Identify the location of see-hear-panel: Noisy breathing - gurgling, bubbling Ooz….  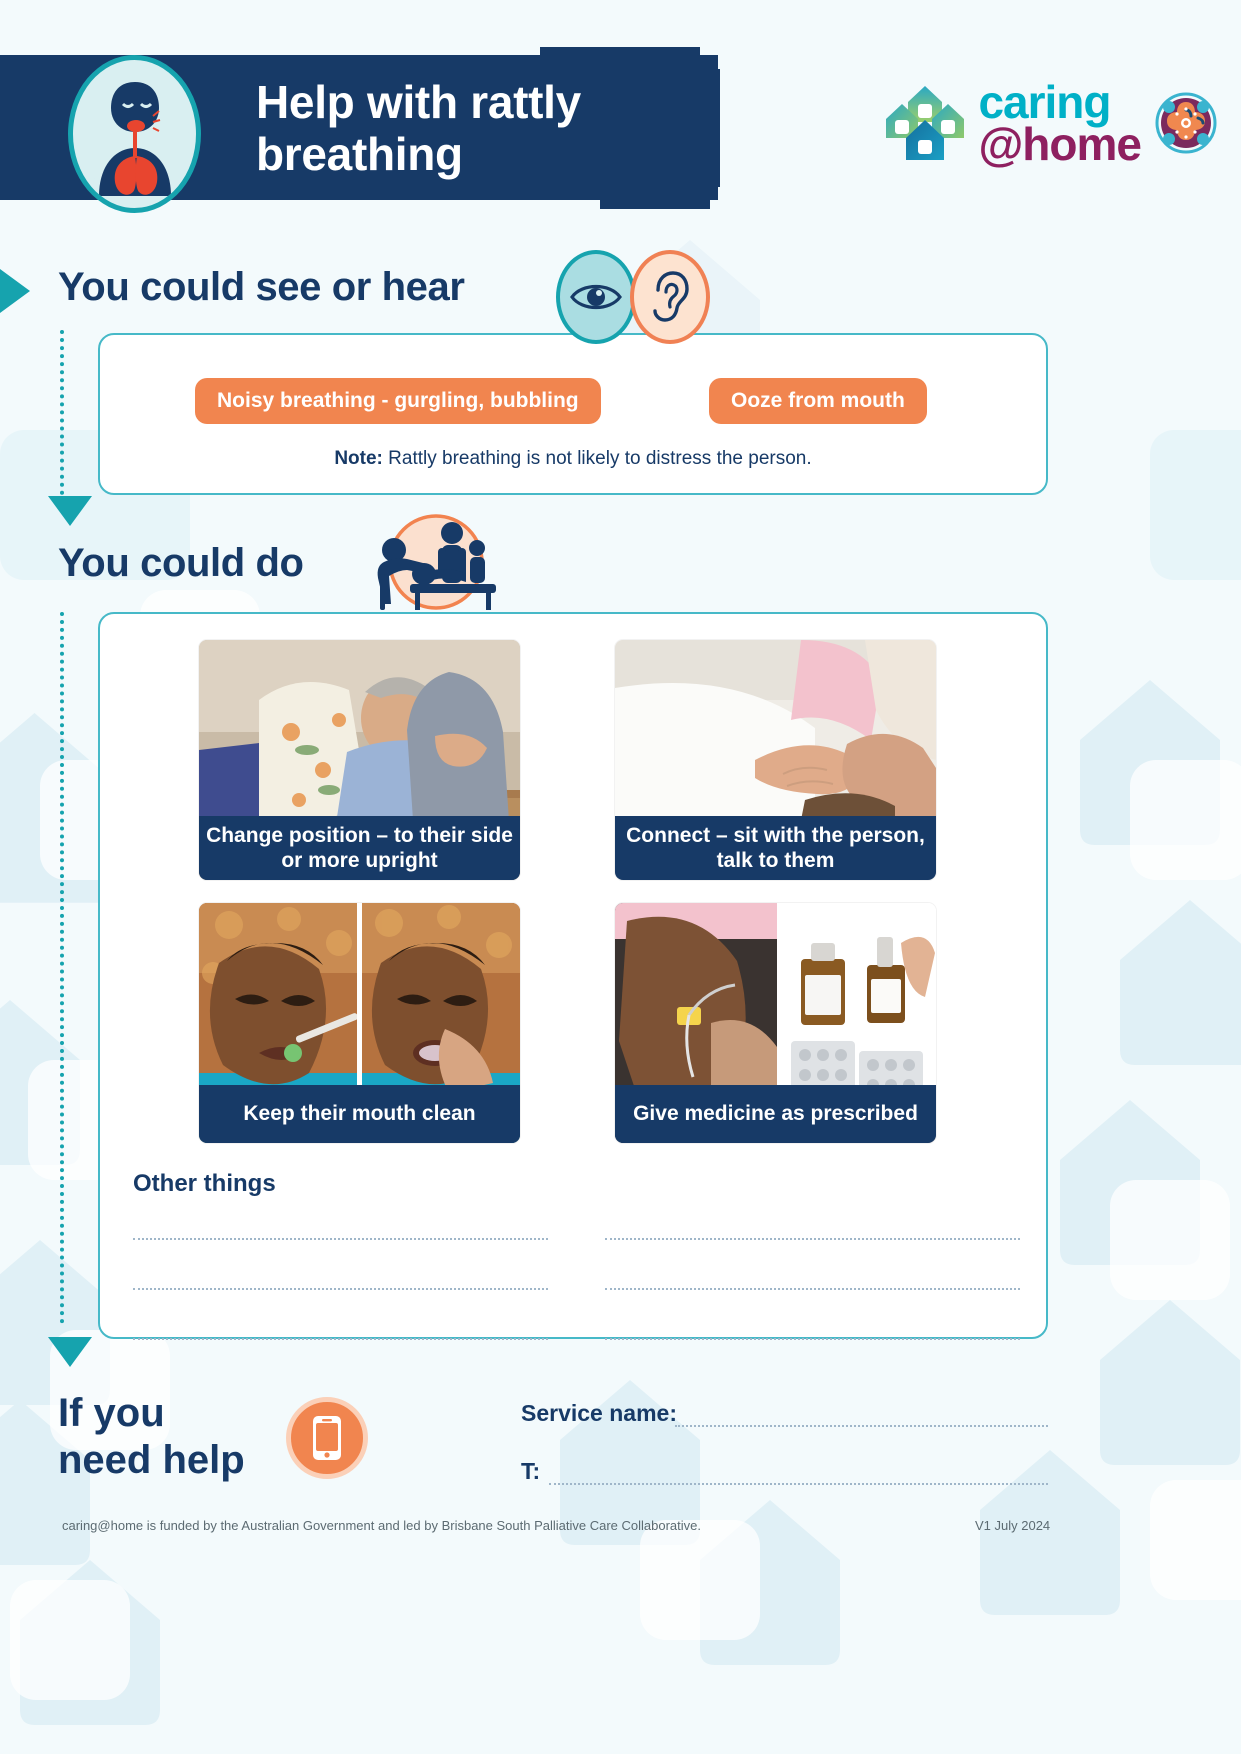
(573, 414).